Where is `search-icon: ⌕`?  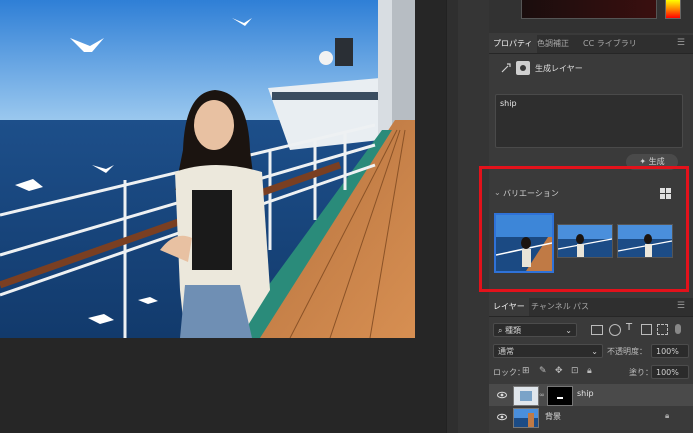
search-icon: ⌕ is located at coordinates (502, 330).